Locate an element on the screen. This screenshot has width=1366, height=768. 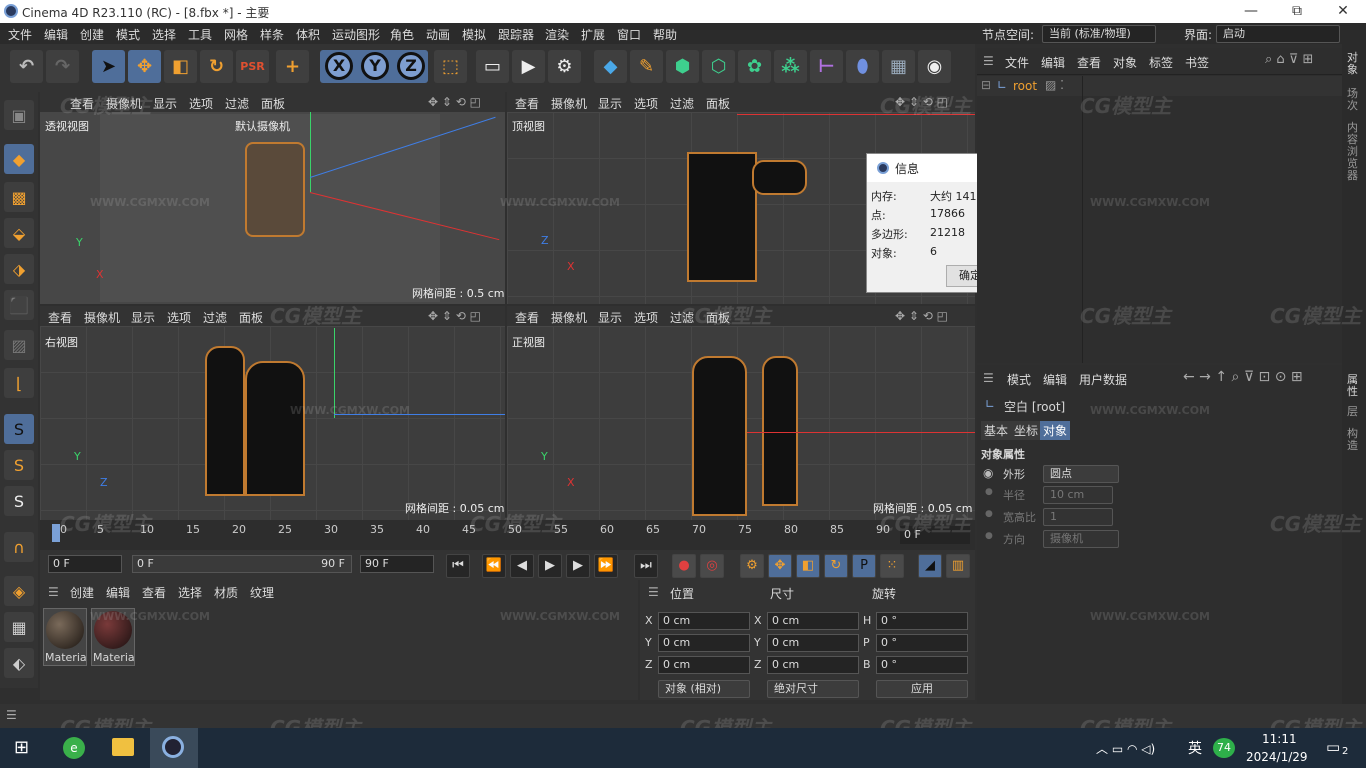
clock-date: 2024/1/29 is located at coordinates (1277, 757).